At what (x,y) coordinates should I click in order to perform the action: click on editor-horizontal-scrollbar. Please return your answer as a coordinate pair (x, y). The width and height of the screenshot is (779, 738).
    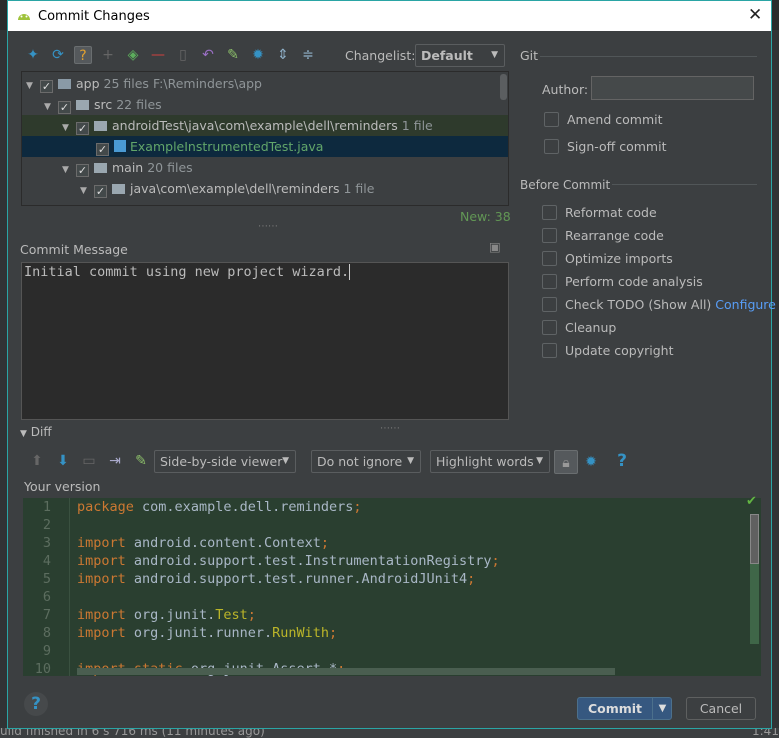
    Looking at the image, I should click on (346, 671).